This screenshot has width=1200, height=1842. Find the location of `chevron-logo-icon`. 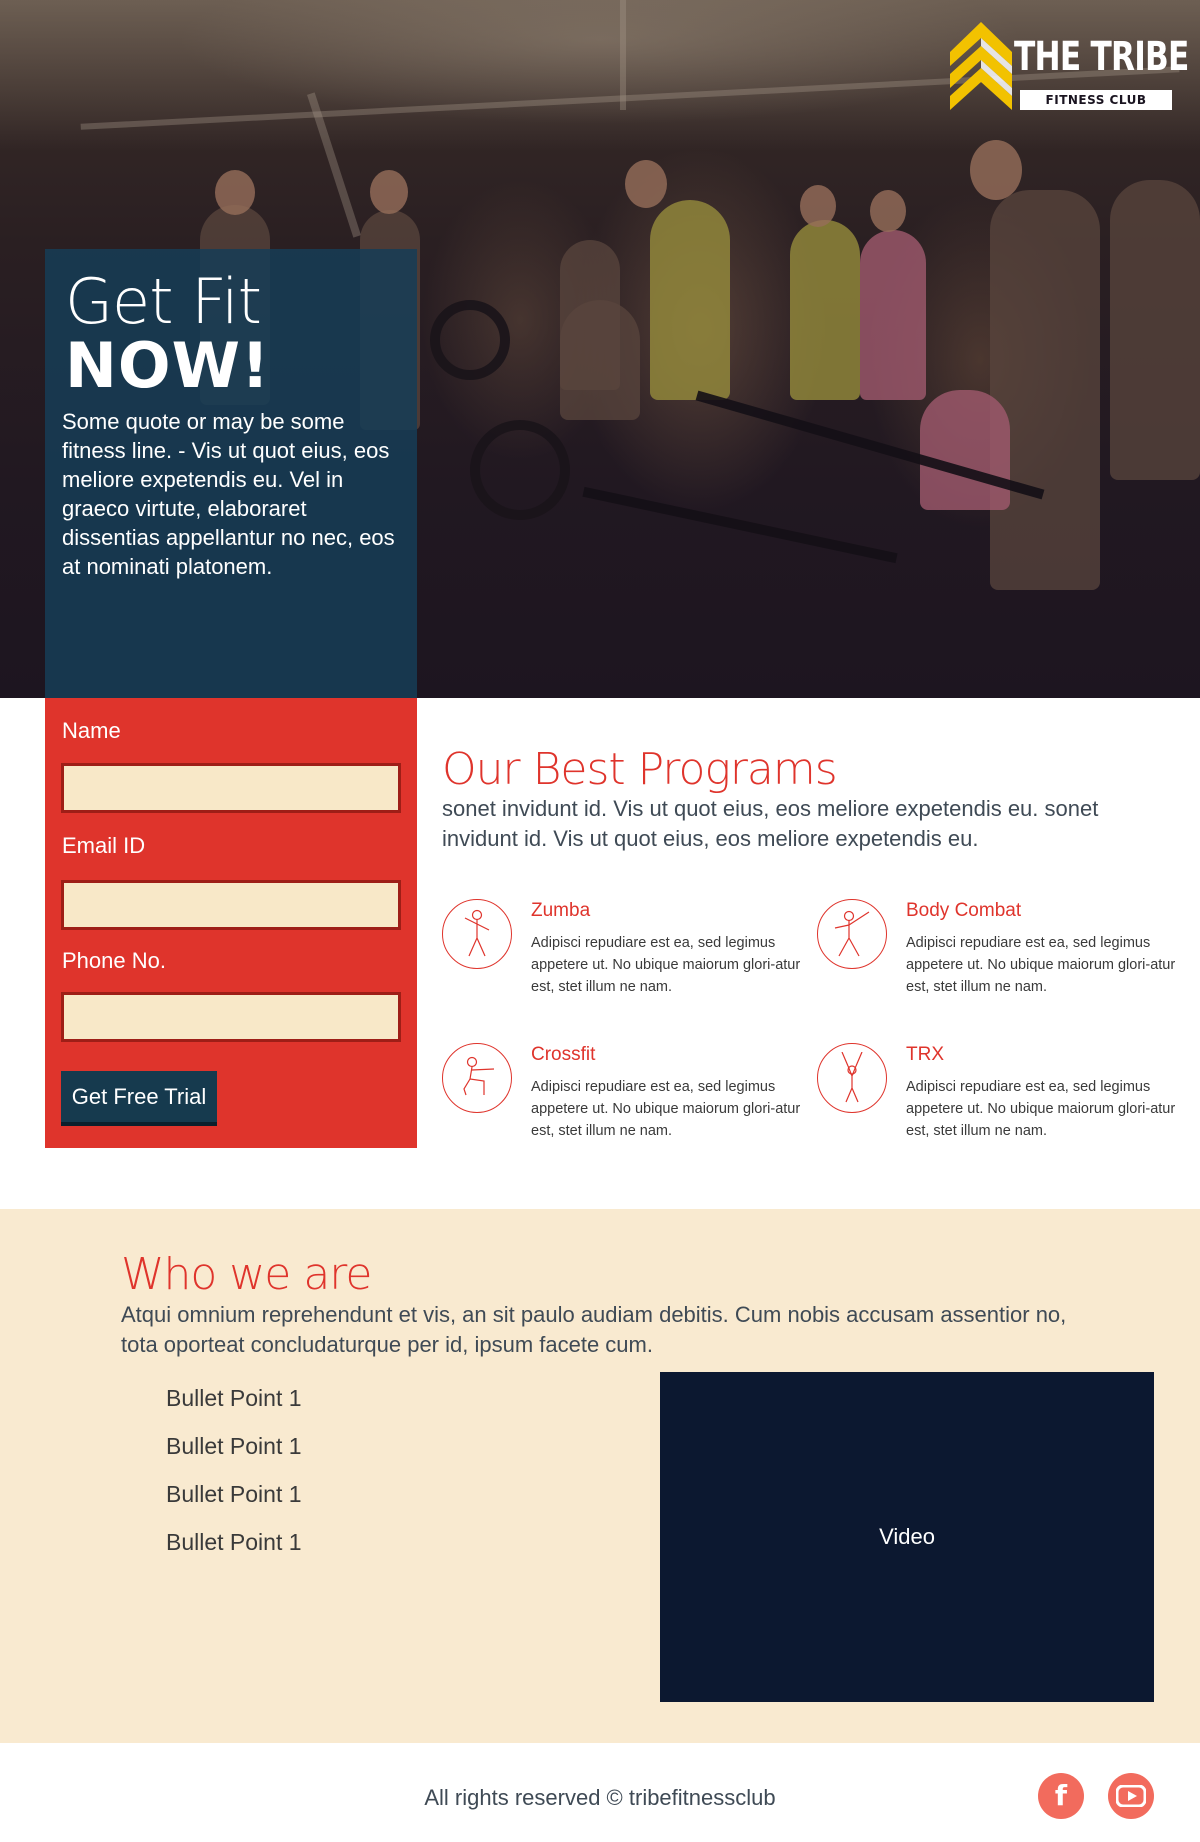

chevron-logo-icon is located at coordinates (981, 66).